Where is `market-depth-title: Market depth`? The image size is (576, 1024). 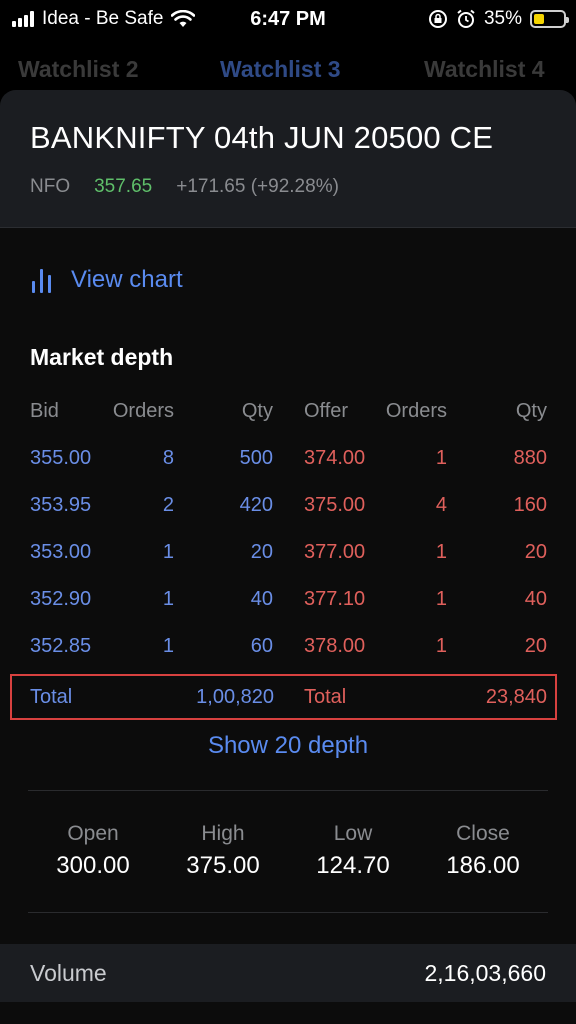 market-depth-title: Market depth is located at coordinates (102, 357).